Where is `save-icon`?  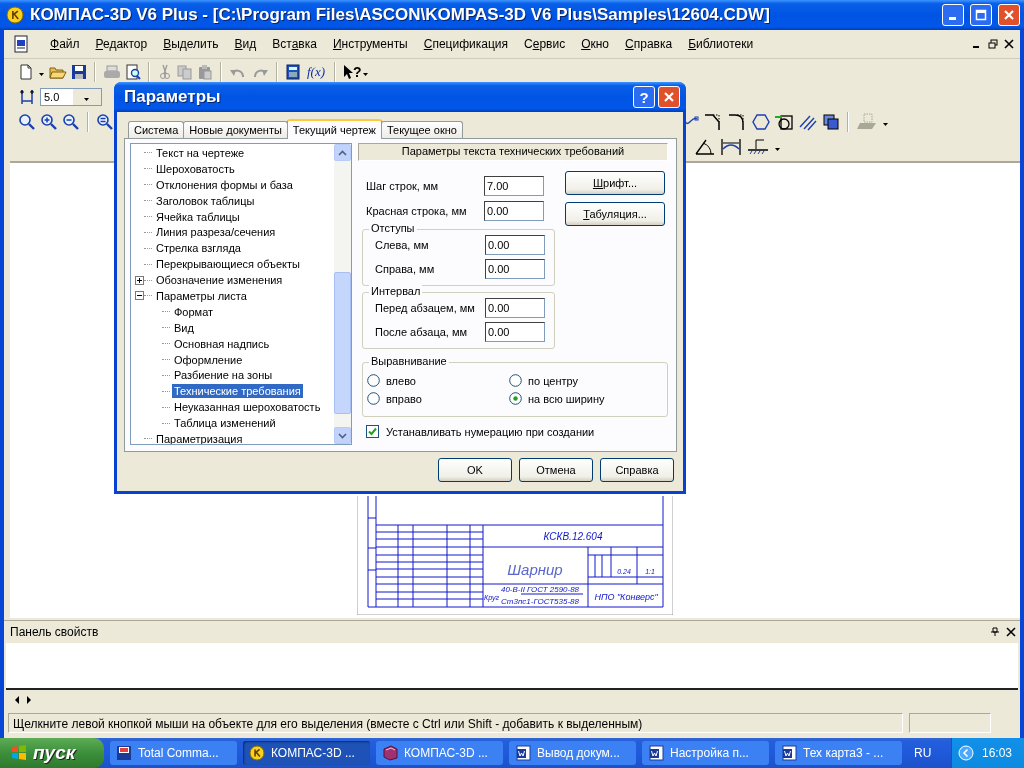
save-icon is located at coordinates (79, 71).